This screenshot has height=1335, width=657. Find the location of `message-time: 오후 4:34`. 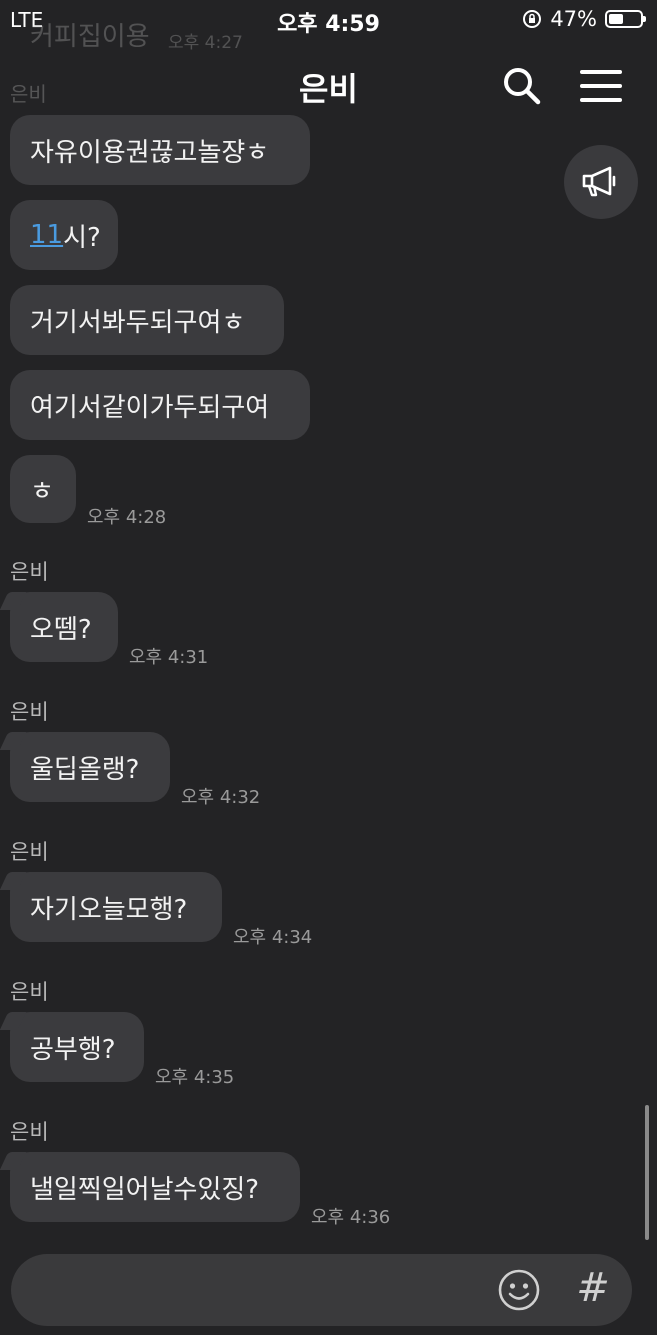

message-time: 오후 4:34 is located at coordinates (273, 937).